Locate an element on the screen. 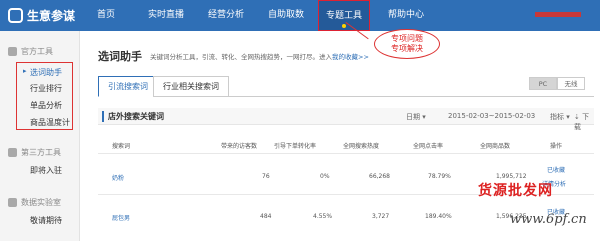  table-cell-item-count: 1,995,712 is located at coordinates (511, 176).